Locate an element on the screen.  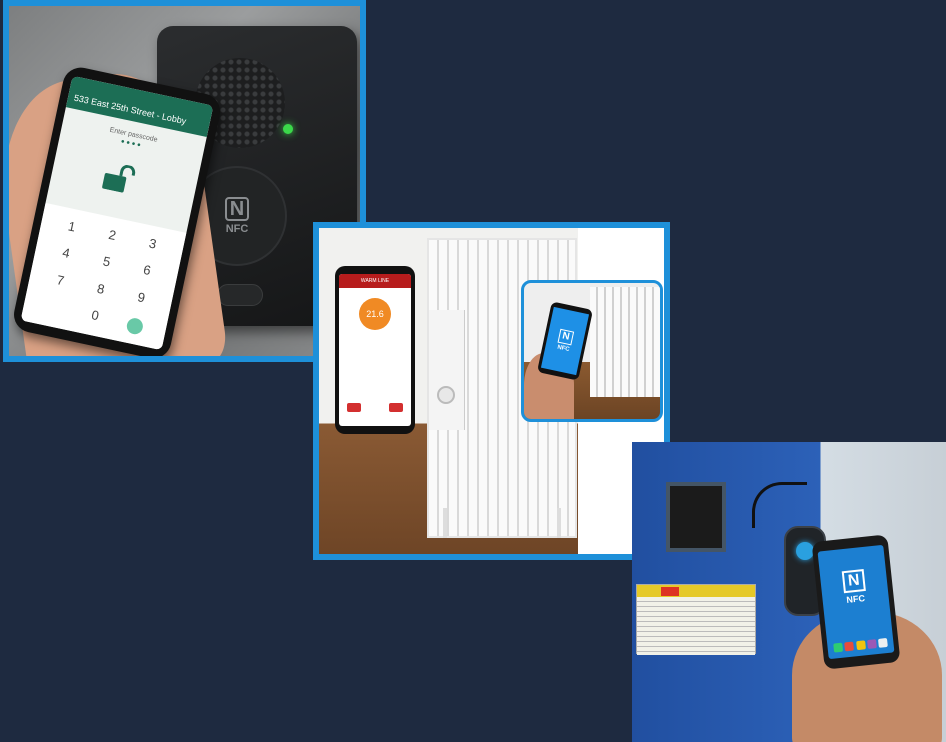
reader-button is located at coordinates (240, 295).